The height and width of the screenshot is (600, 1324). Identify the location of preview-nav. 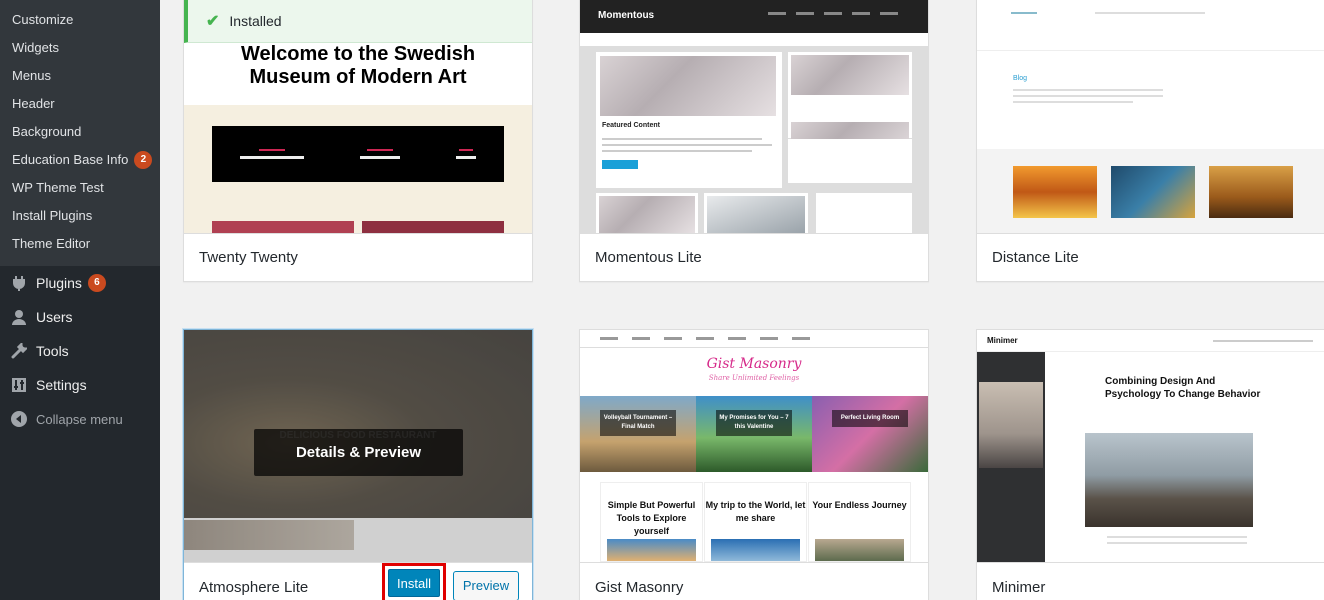
(754, 339).